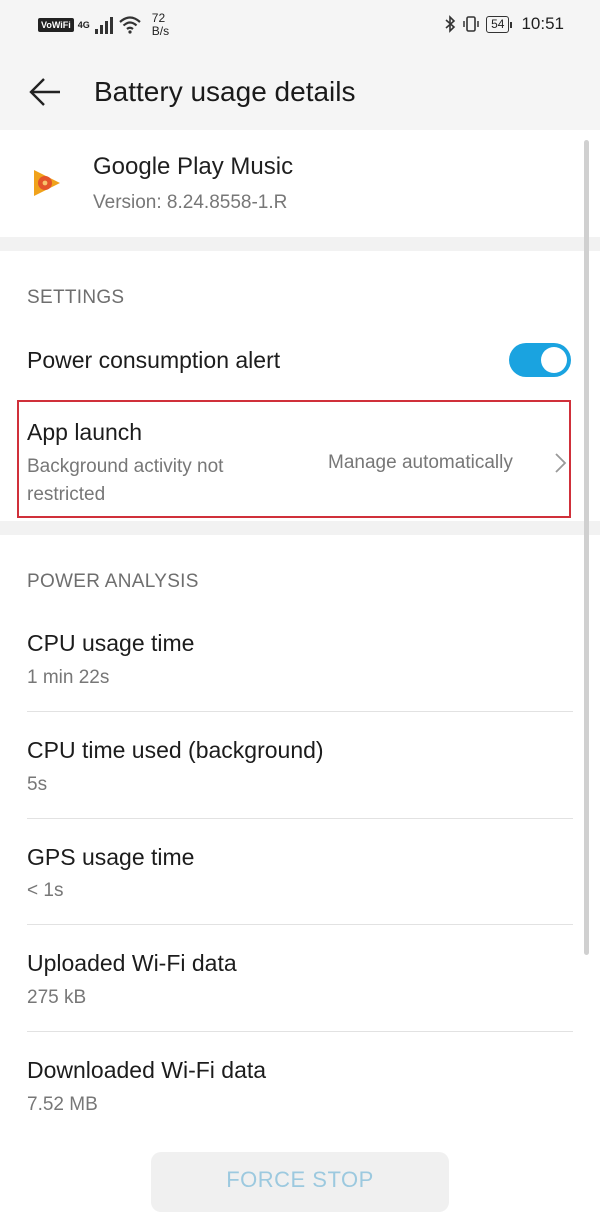 The image size is (600, 1212). I want to click on scrollbar, so click(586, 547).